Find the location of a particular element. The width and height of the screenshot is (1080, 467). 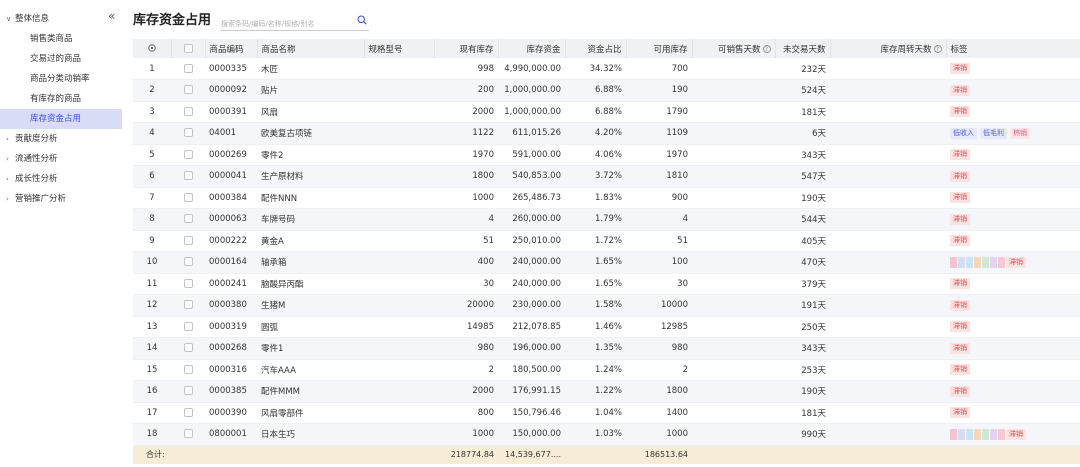

cell-no-trade-days: 181天 is located at coordinates (802, 413).